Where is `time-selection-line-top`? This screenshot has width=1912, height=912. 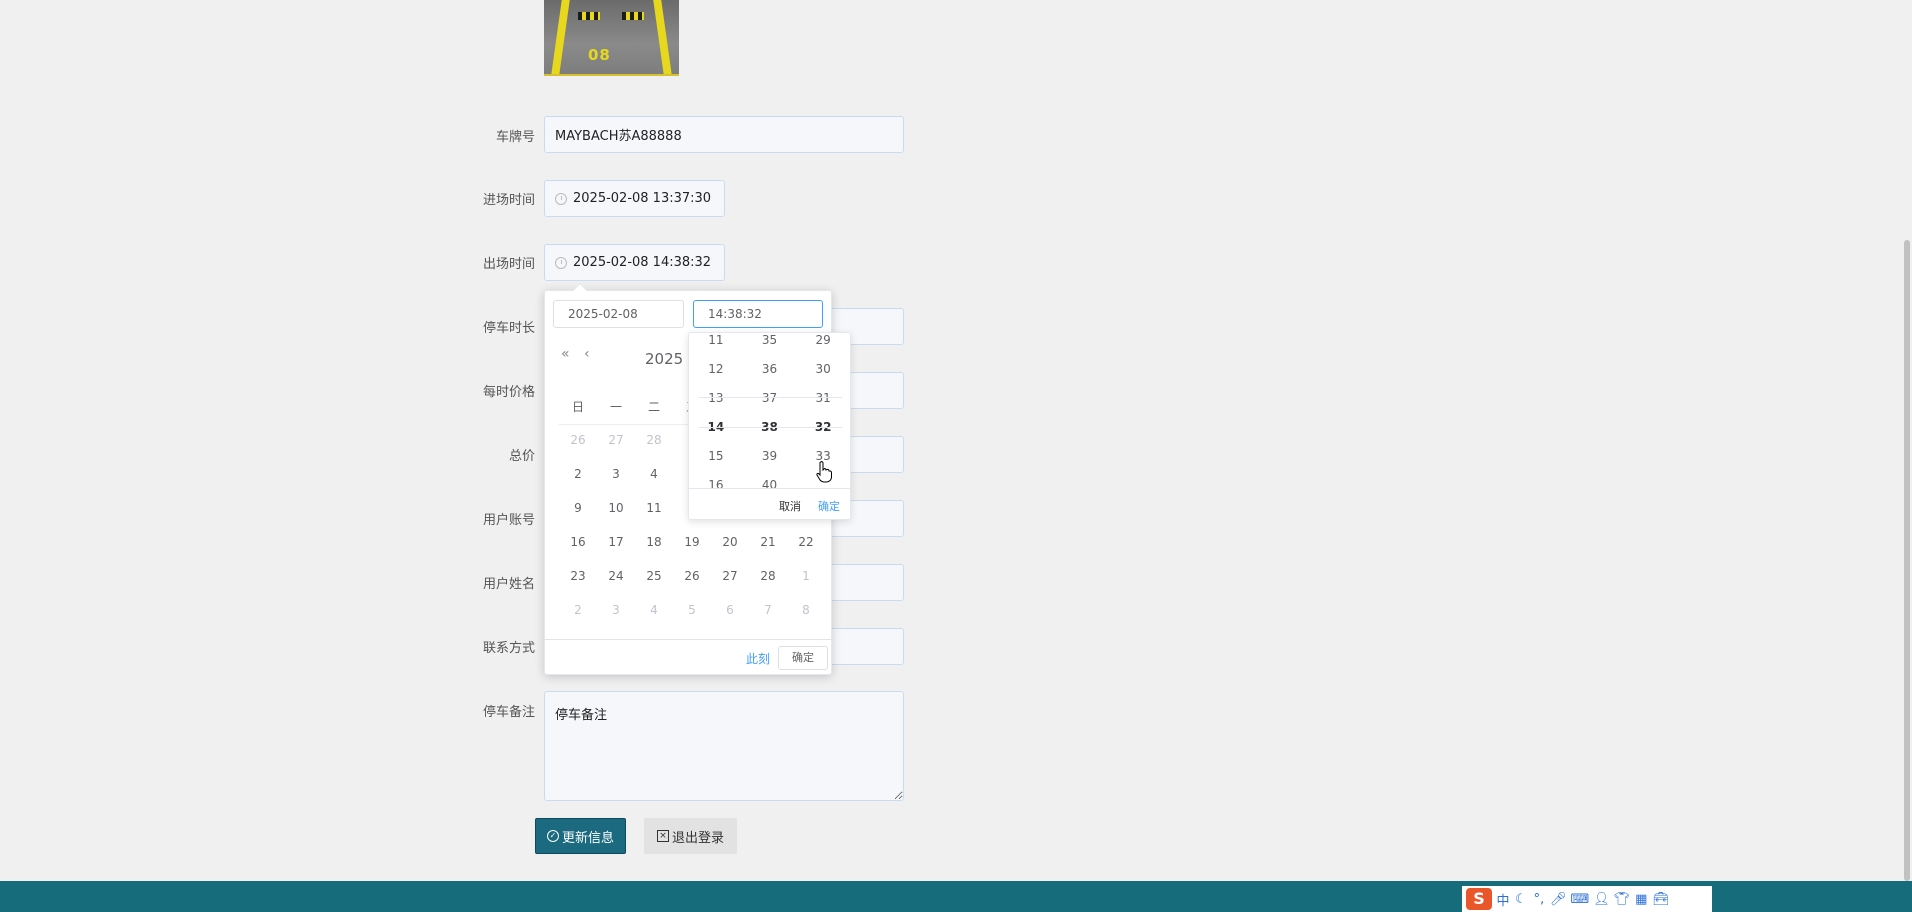
time-selection-line-top is located at coordinates (770, 397).